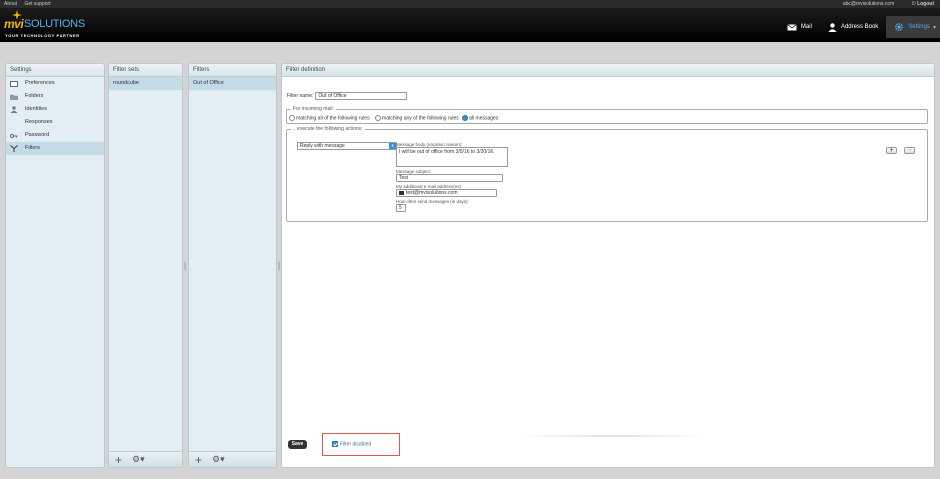 This screenshot has height=479, width=940. I want to click on highlight-box: Filter disabled, so click(361, 444).